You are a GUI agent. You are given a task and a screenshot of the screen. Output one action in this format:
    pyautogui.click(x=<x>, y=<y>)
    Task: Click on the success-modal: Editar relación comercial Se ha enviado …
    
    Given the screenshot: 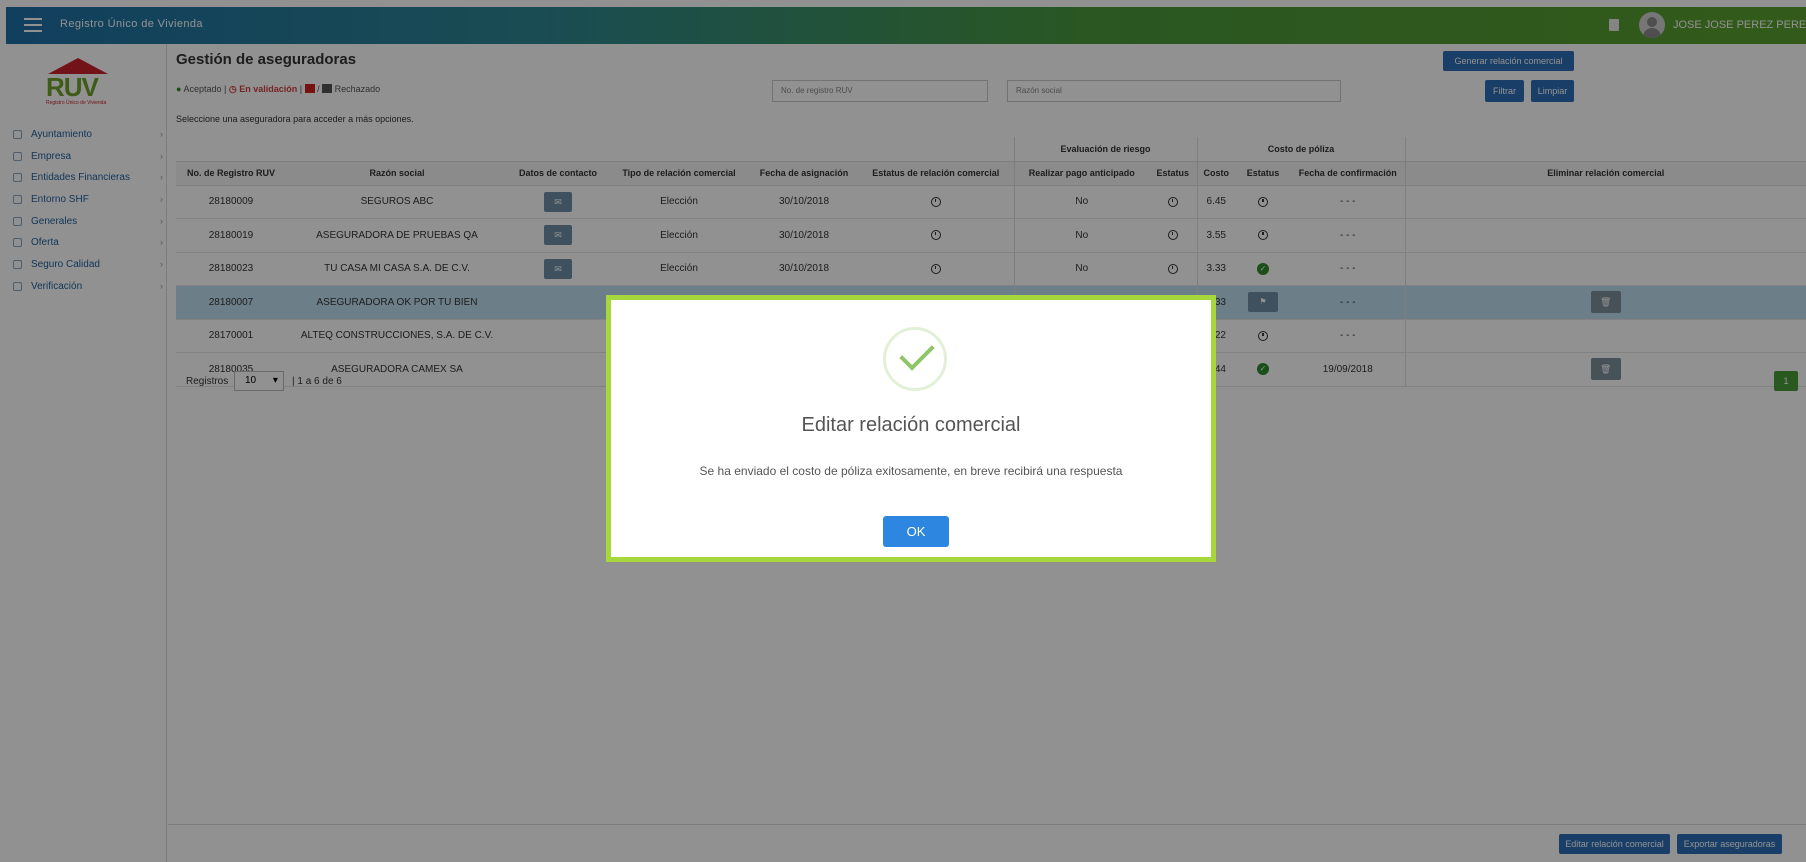 What is the action you would take?
    pyautogui.click(x=911, y=428)
    